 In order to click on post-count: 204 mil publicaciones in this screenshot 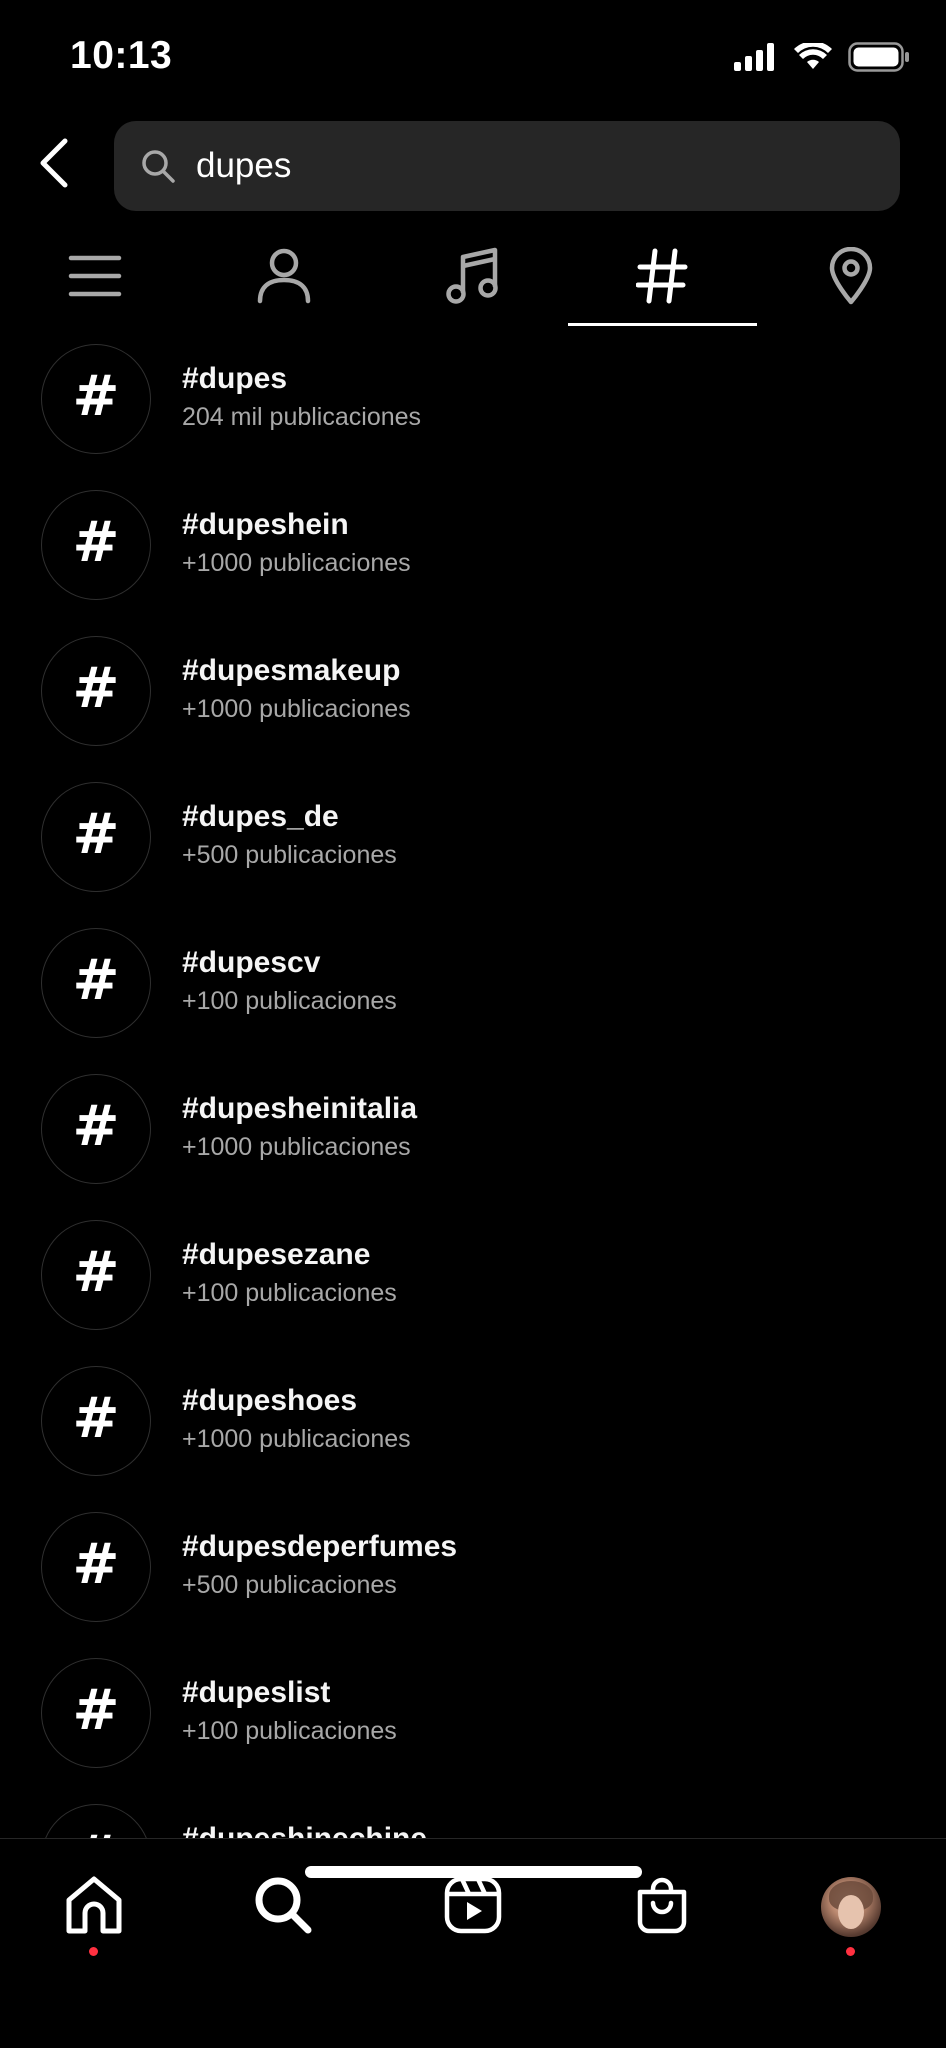, I will do `click(302, 417)`.